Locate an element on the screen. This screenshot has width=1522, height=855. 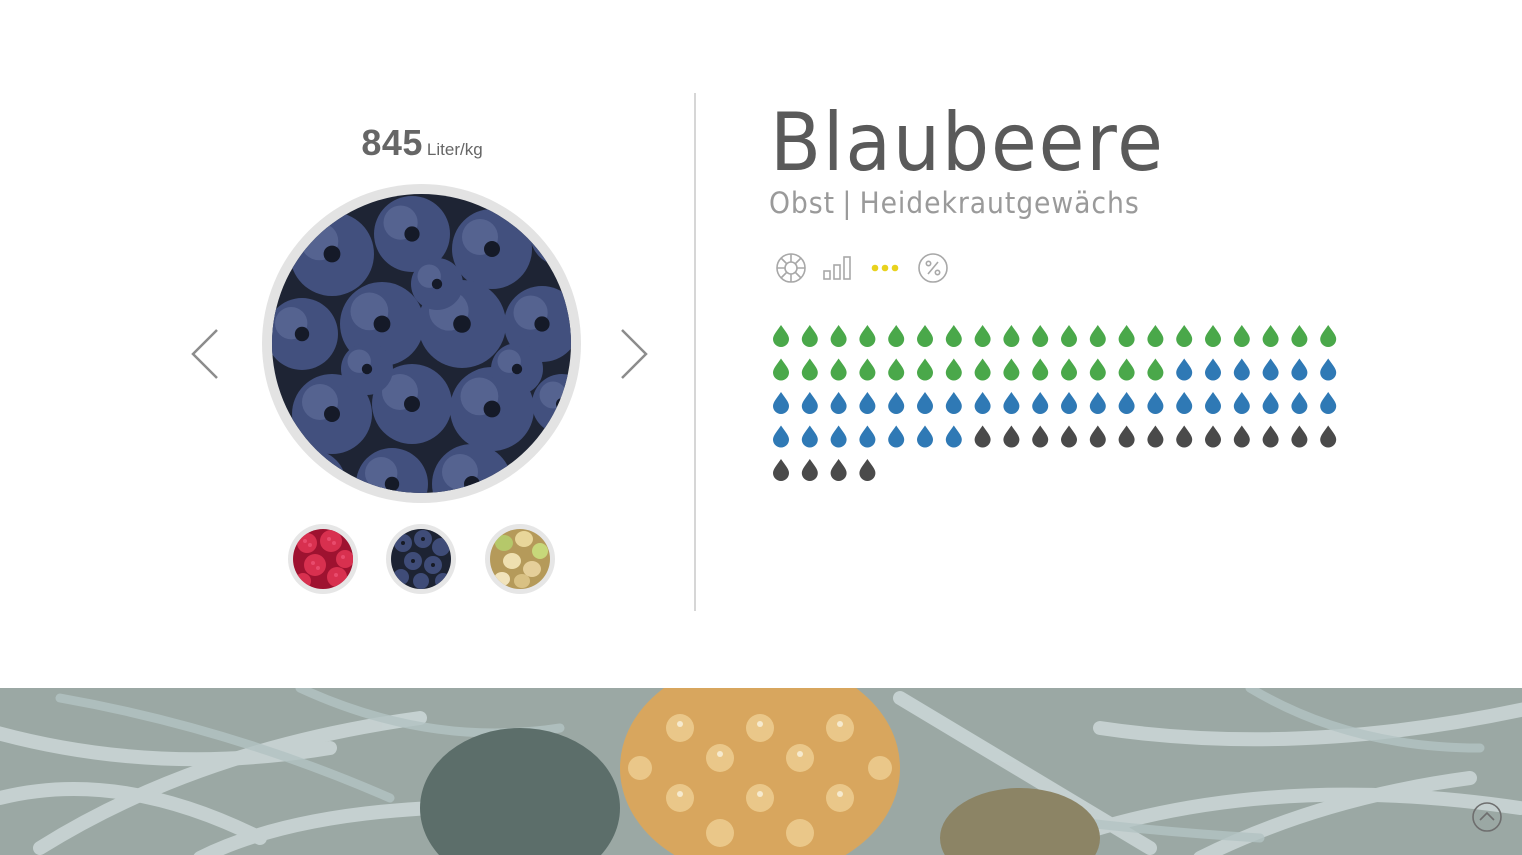
thumbnail-grape is located at coordinates (520, 559).